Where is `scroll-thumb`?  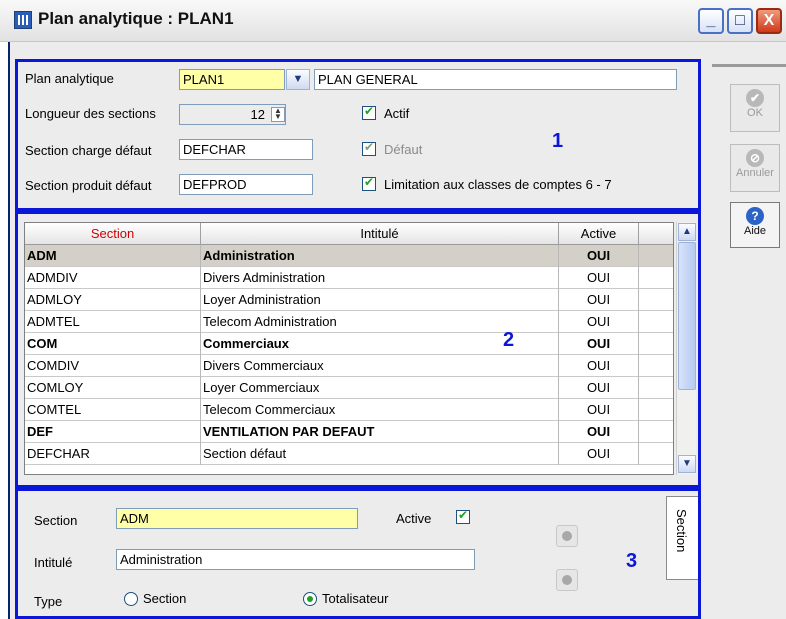 scroll-thumb is located at coordinates (687, 316).